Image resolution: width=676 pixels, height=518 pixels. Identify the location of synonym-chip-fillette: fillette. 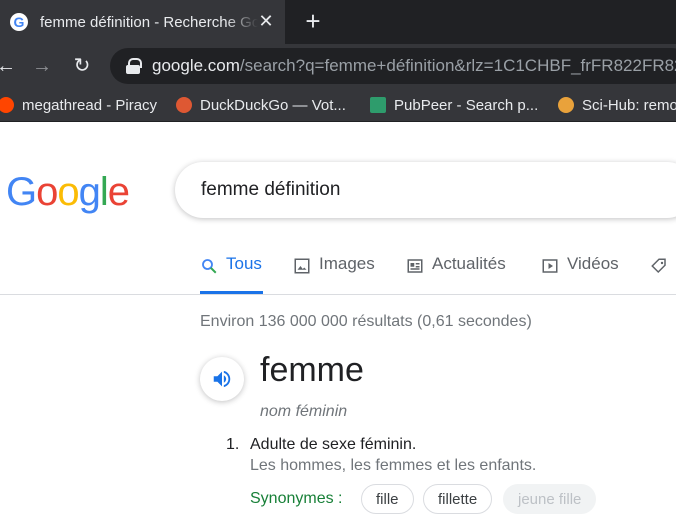
(458, 499).